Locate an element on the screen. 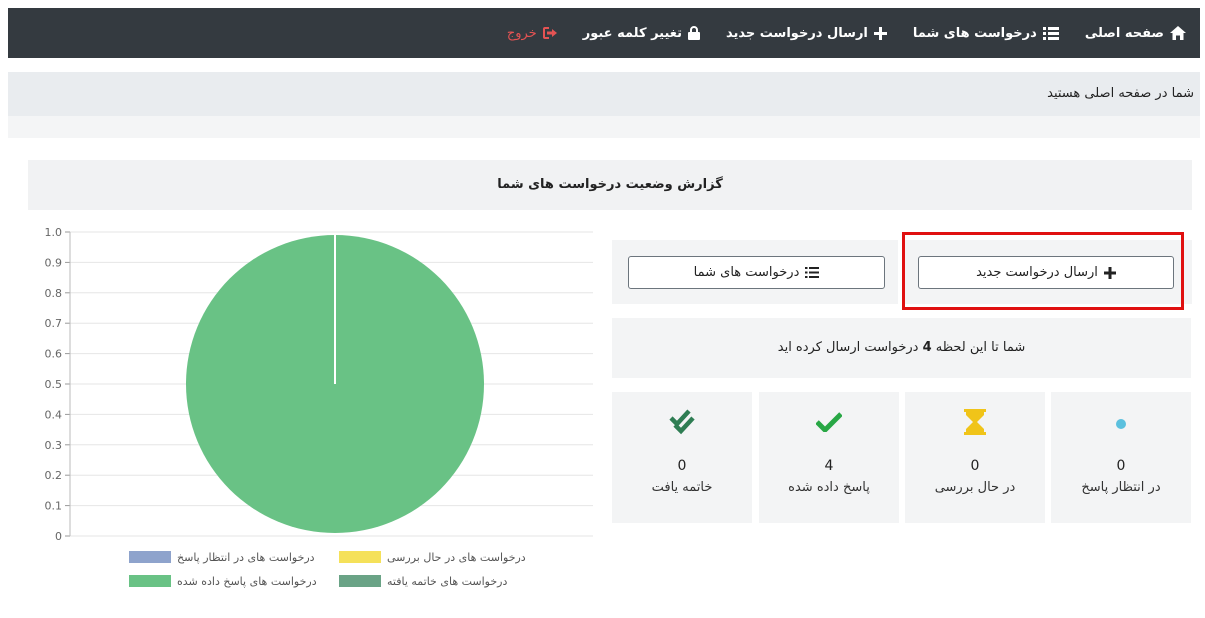  info-text-after: درخواست ارسال کرده اید is located at coordinates (848, 347).